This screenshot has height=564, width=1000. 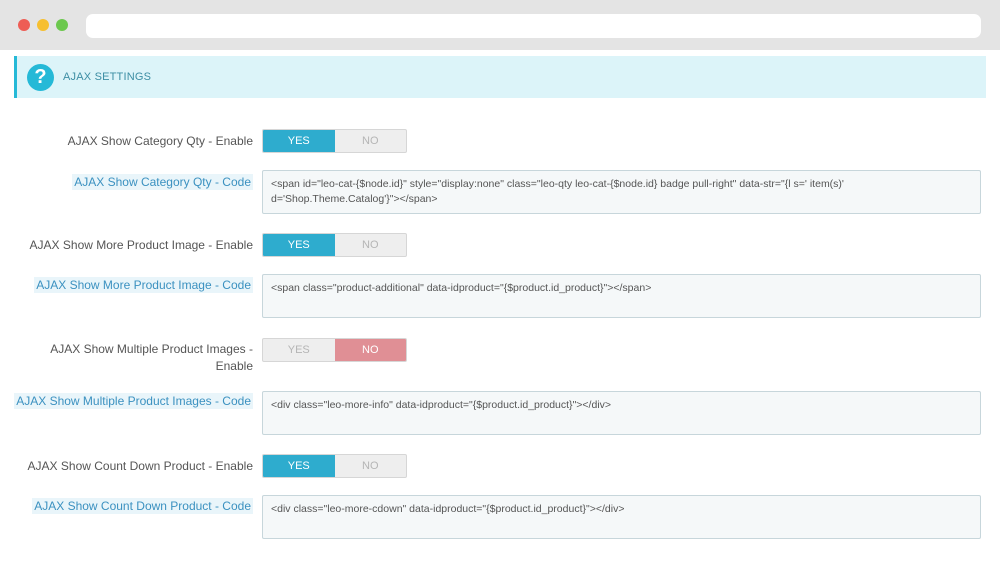 I want to click on code-label: AJAX Show Multiple Product Images - Code, so click(x=133, y=401).